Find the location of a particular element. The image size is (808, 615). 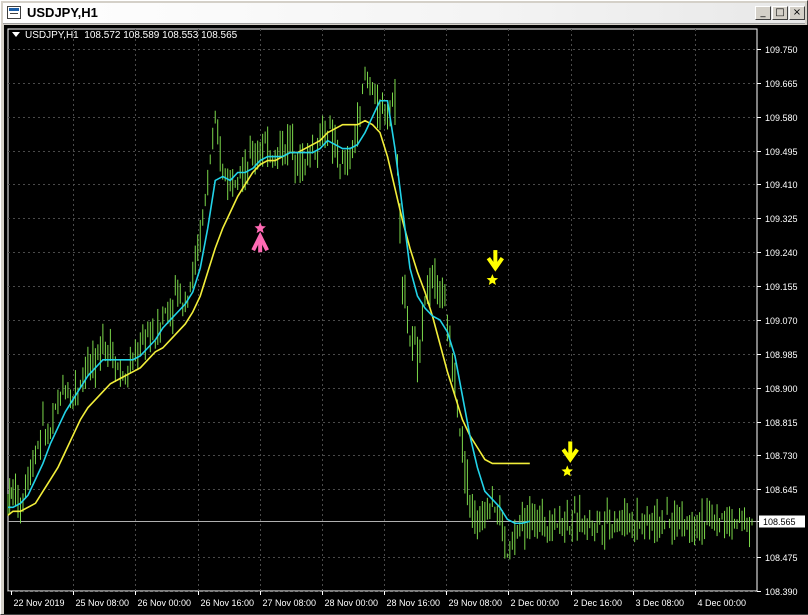

y-tick-label: 108.730 is located at coordinates (781, 456).